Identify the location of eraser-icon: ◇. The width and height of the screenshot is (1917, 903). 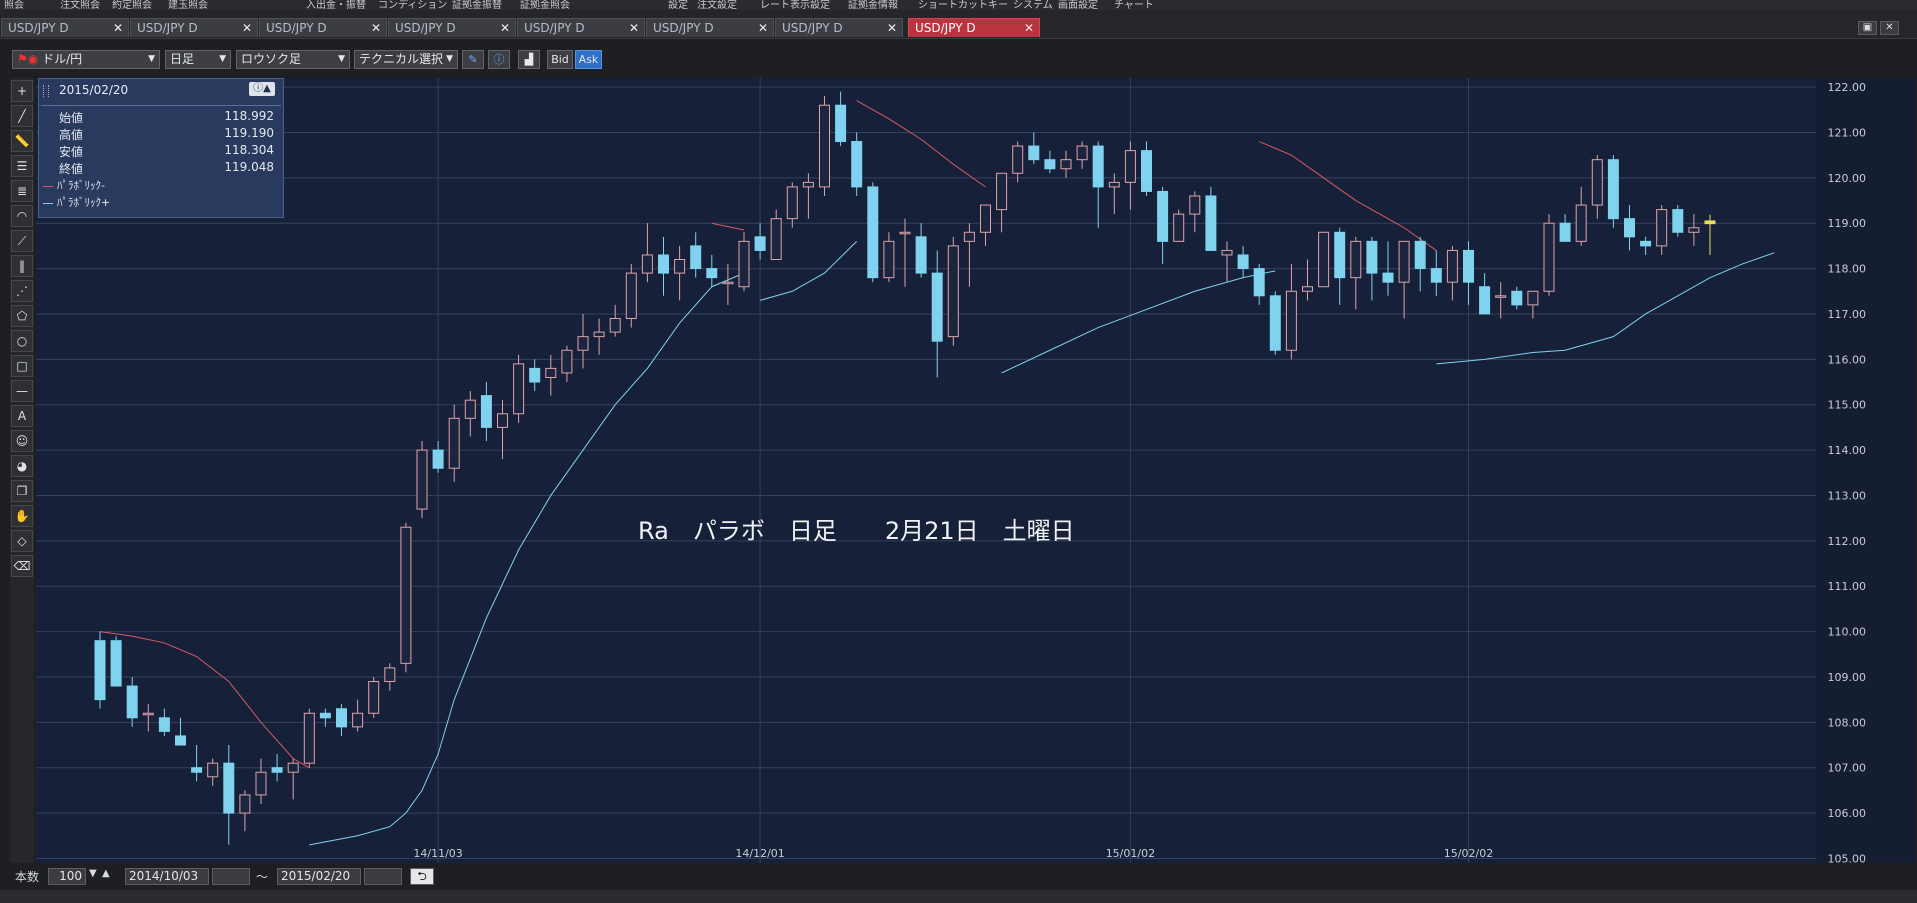
(22, 541).